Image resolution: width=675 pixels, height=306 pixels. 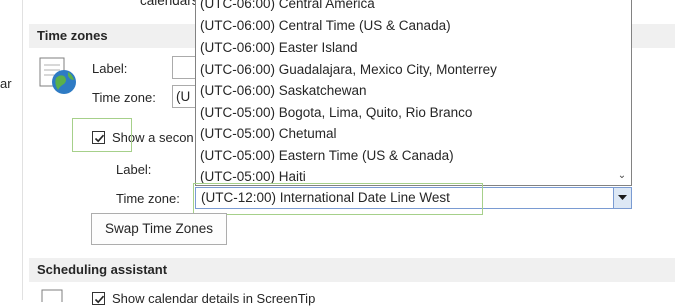 What do you see at coordinates (134, 169) in the screenshot?
I see `second-label-caption: Label:` at bounding box center [134, 169].